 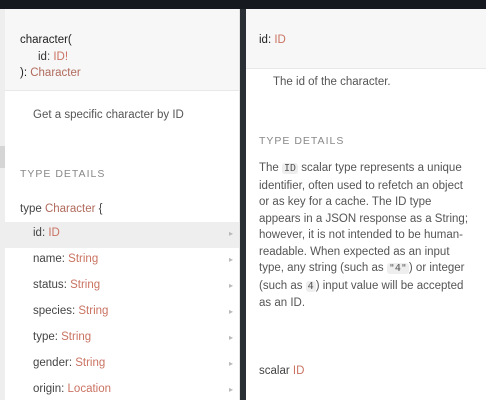 I want to click on scalar-keyword: scalar, so click(x=276, y=371).